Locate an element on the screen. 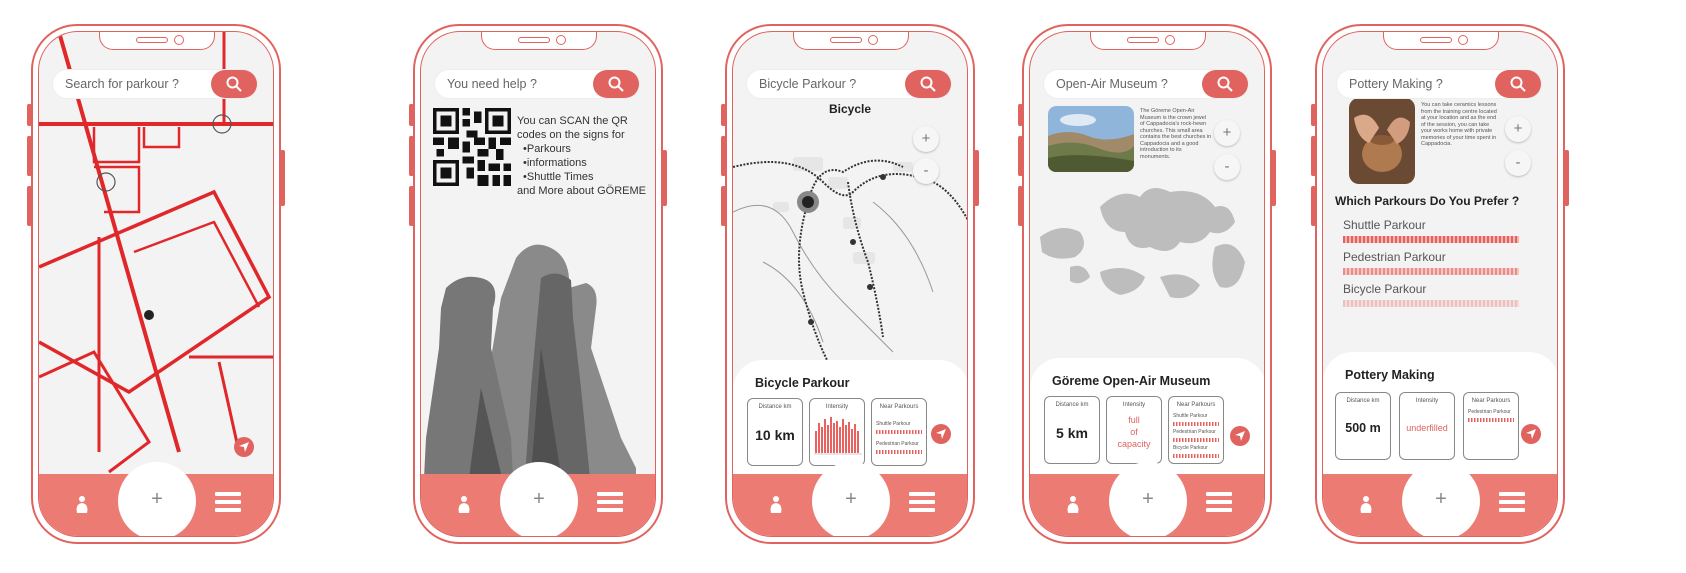 This screenshot has width=1686, height=573. option-label-pedestrian: Pedestrian Parkour is located at coordinates (1394, 257).